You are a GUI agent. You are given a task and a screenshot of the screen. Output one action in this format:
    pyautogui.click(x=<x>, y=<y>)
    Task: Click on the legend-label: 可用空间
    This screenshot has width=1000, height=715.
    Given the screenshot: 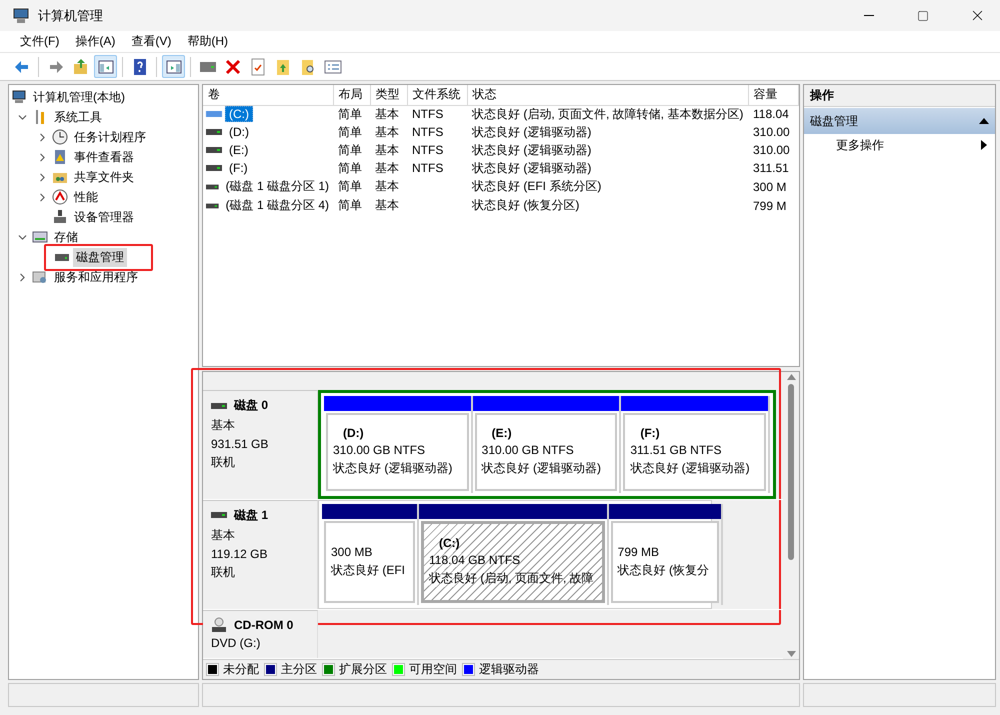 What is the action you would take?
    pyautogui.click(x=433, y=669)
    